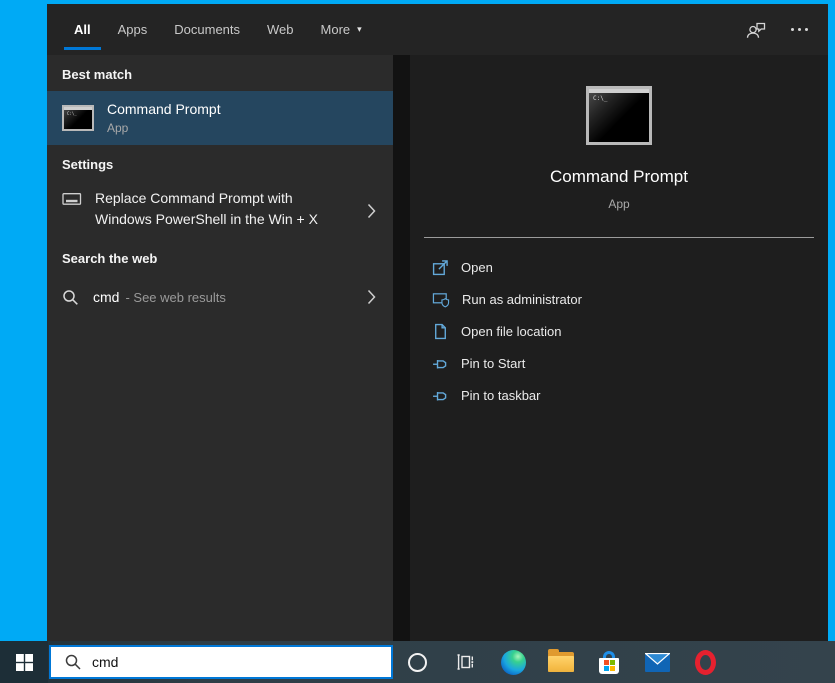 The height and width of the screenshot is (683, 835). Describe the element at coordinates (106, 297) in the screenshot. I see `web-query-text: cmd` at that location.